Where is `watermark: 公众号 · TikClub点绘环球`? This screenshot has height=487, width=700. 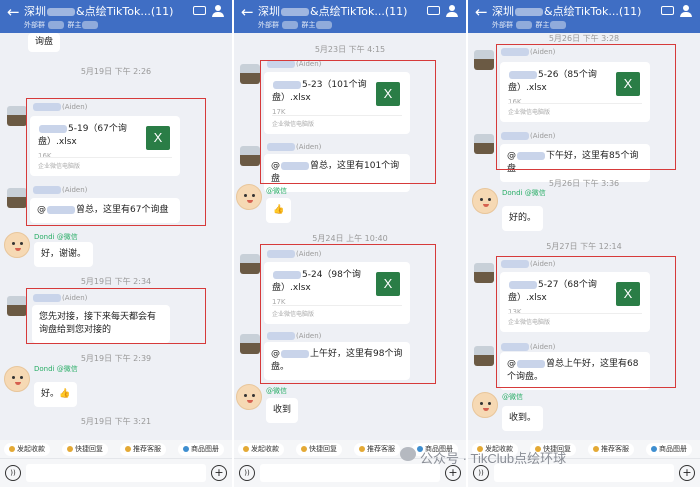 watermark: 公众号 · TikClub点绘环球 is located at coordinates (493, 458).